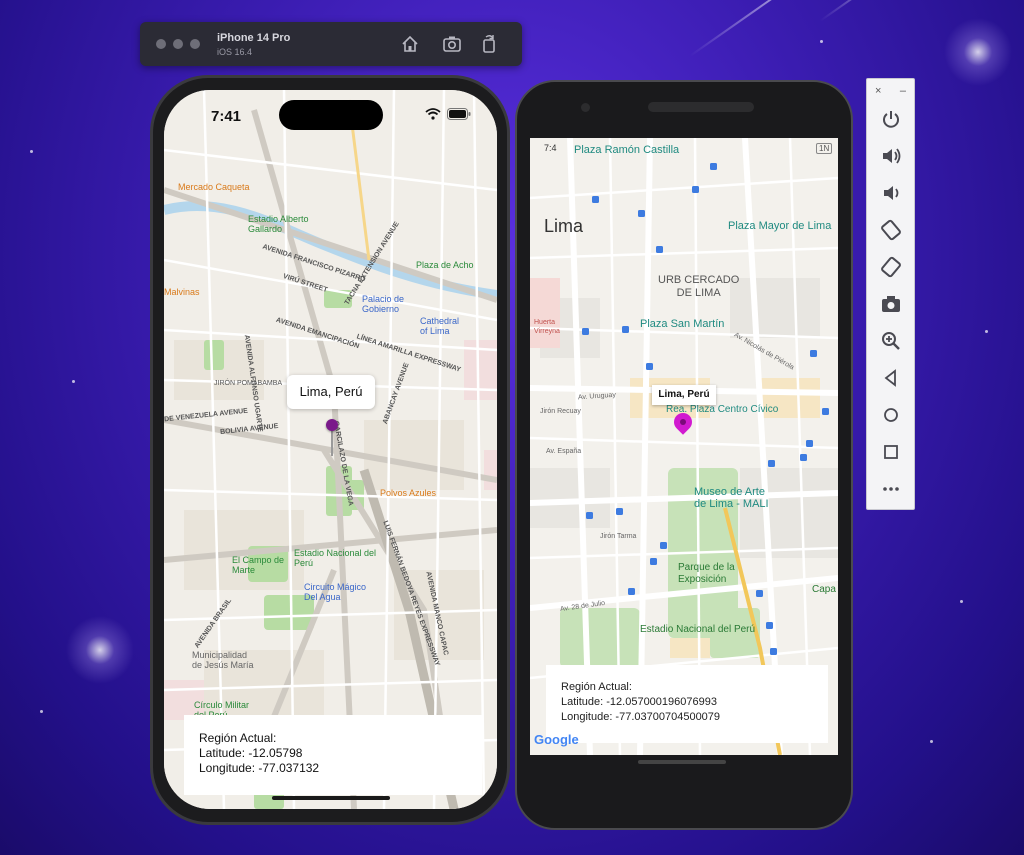 The width and height of the screenshot is (1024, 855). I want to click on google-logo: Google, so click(556, 739).